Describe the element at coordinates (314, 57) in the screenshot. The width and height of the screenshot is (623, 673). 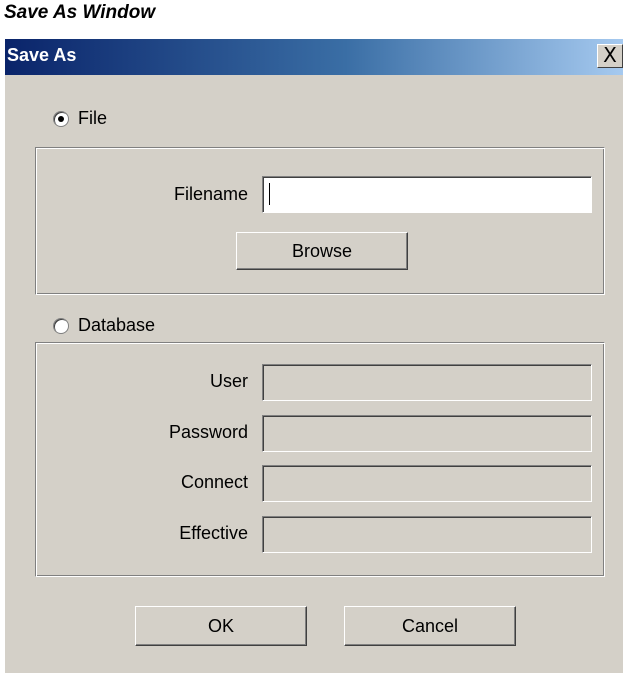
I see `dialog-titlebar: Save As X` at that location.